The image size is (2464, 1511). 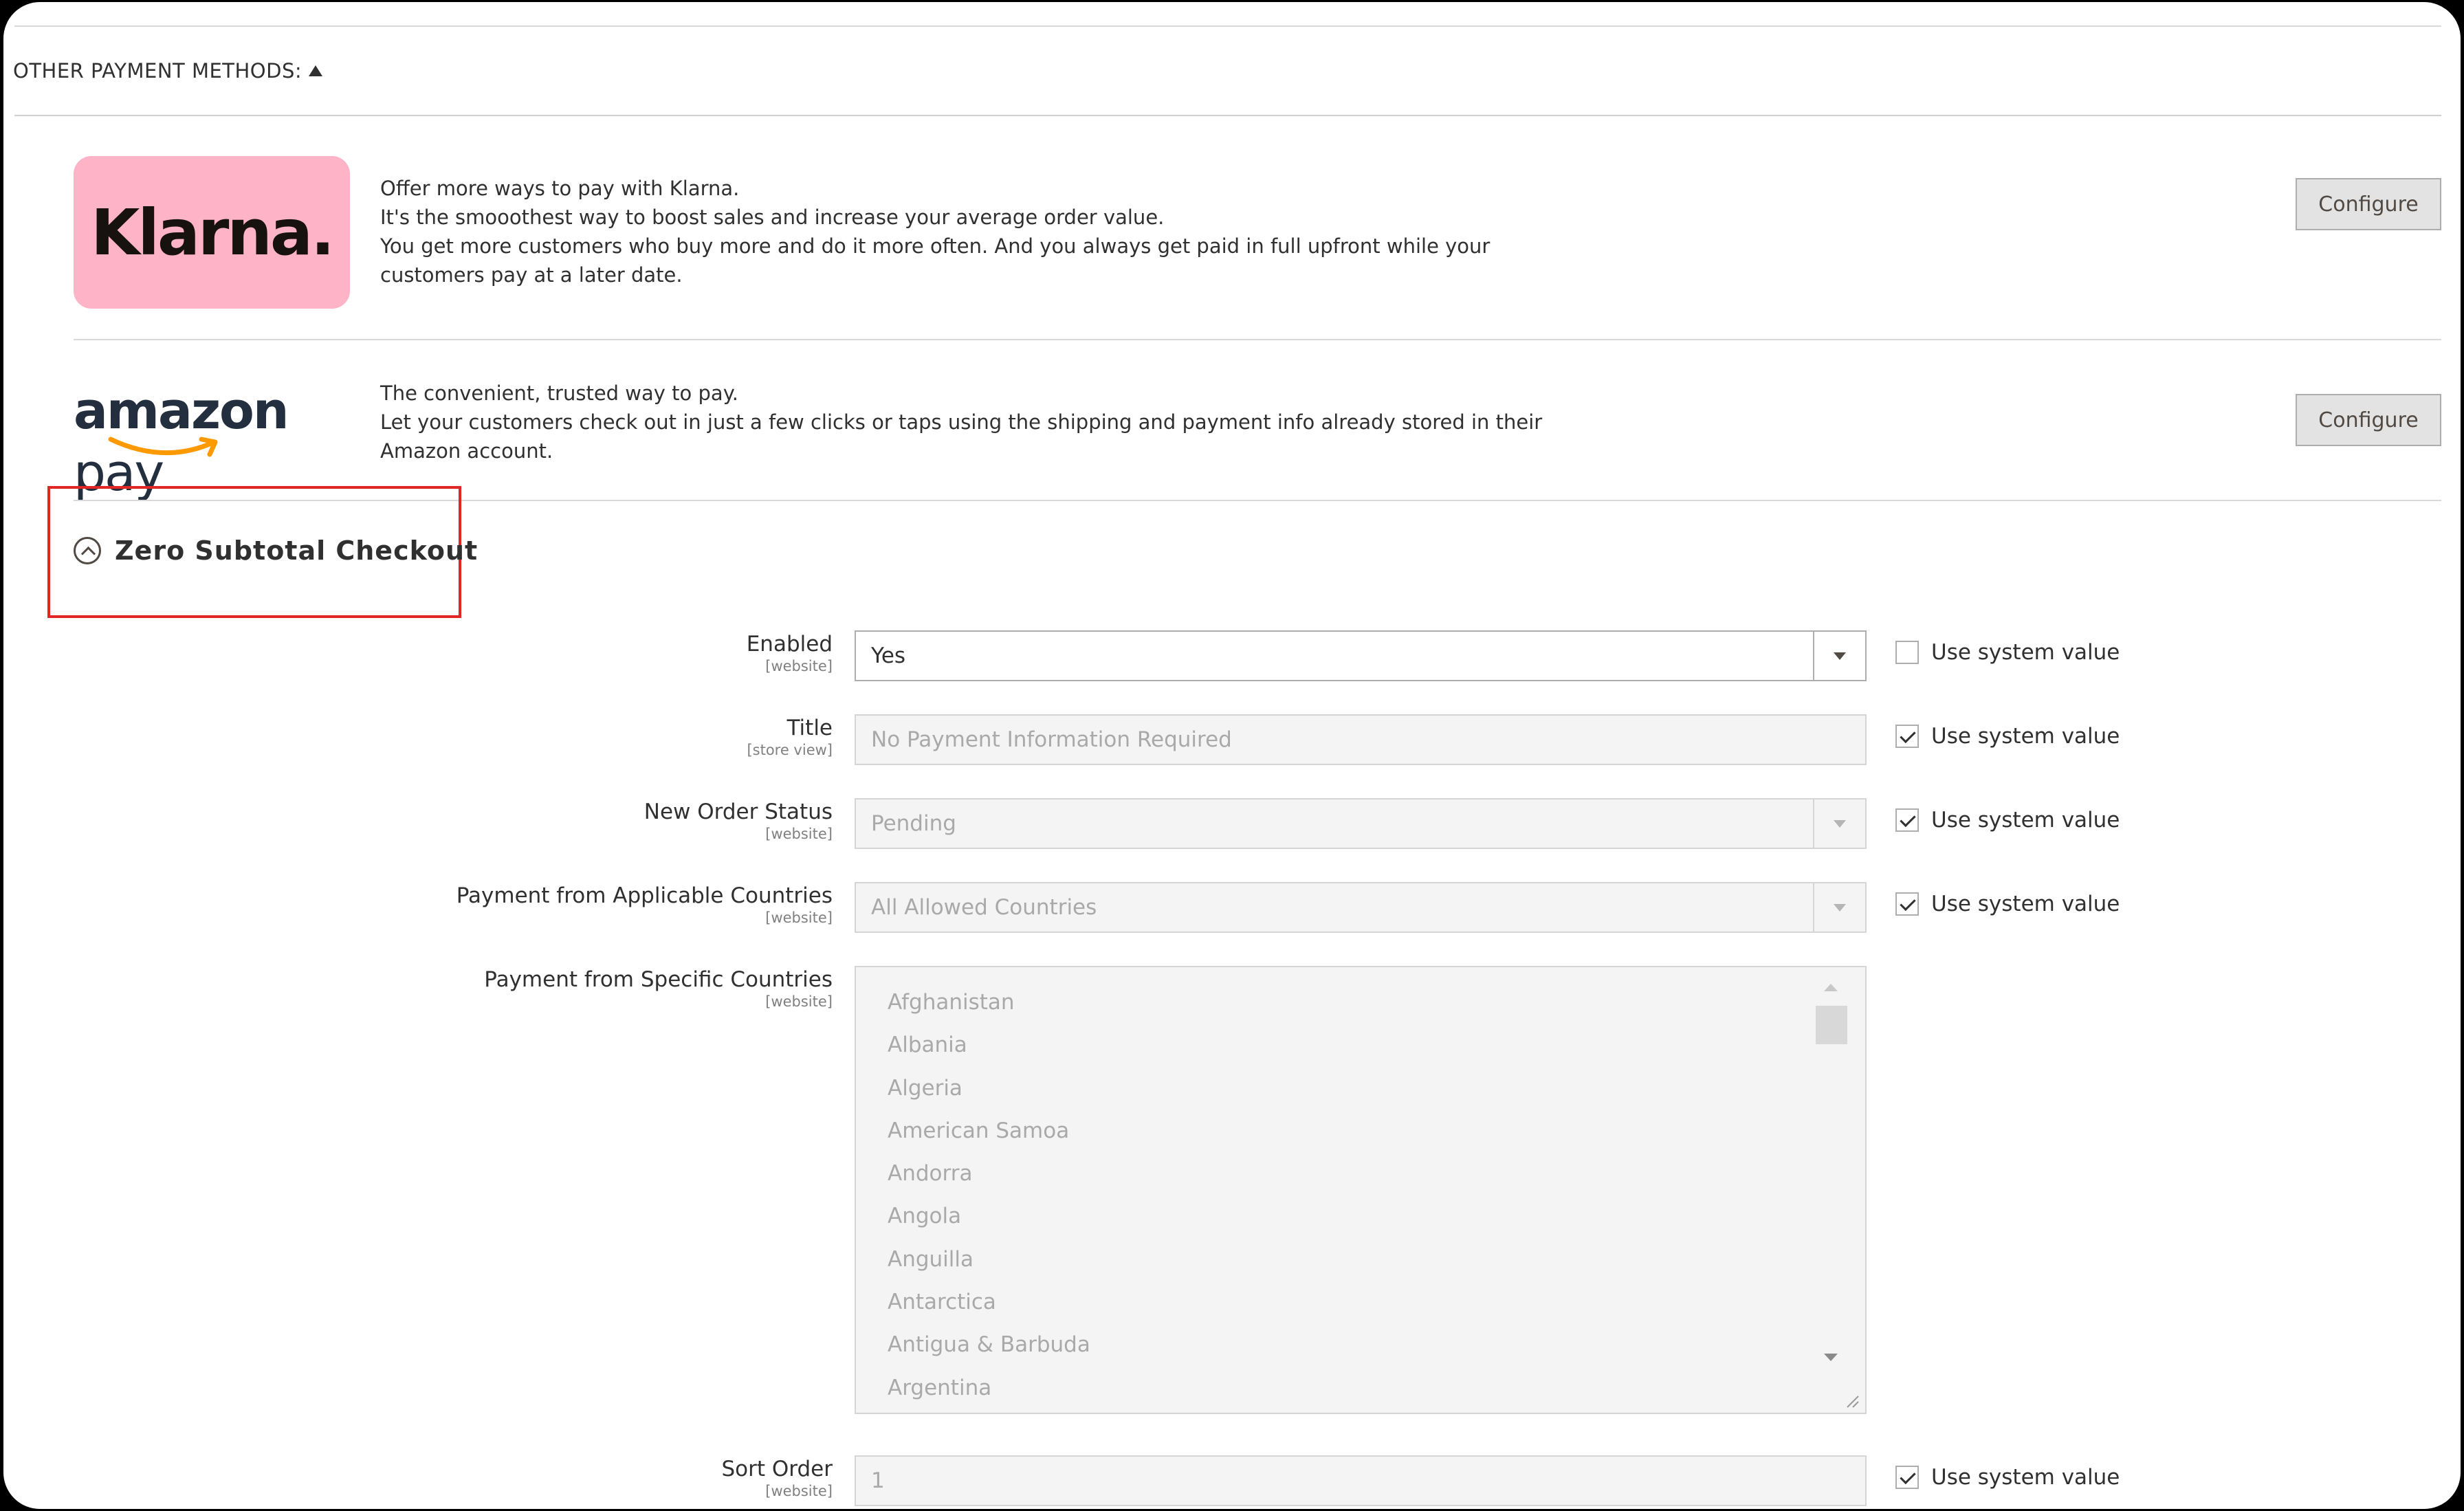 What do you see at coordinates (2007, 1478) in the screenshot?
I see `sort-order-use-system-value: Use system value` at bounding box center [2007, 1478].